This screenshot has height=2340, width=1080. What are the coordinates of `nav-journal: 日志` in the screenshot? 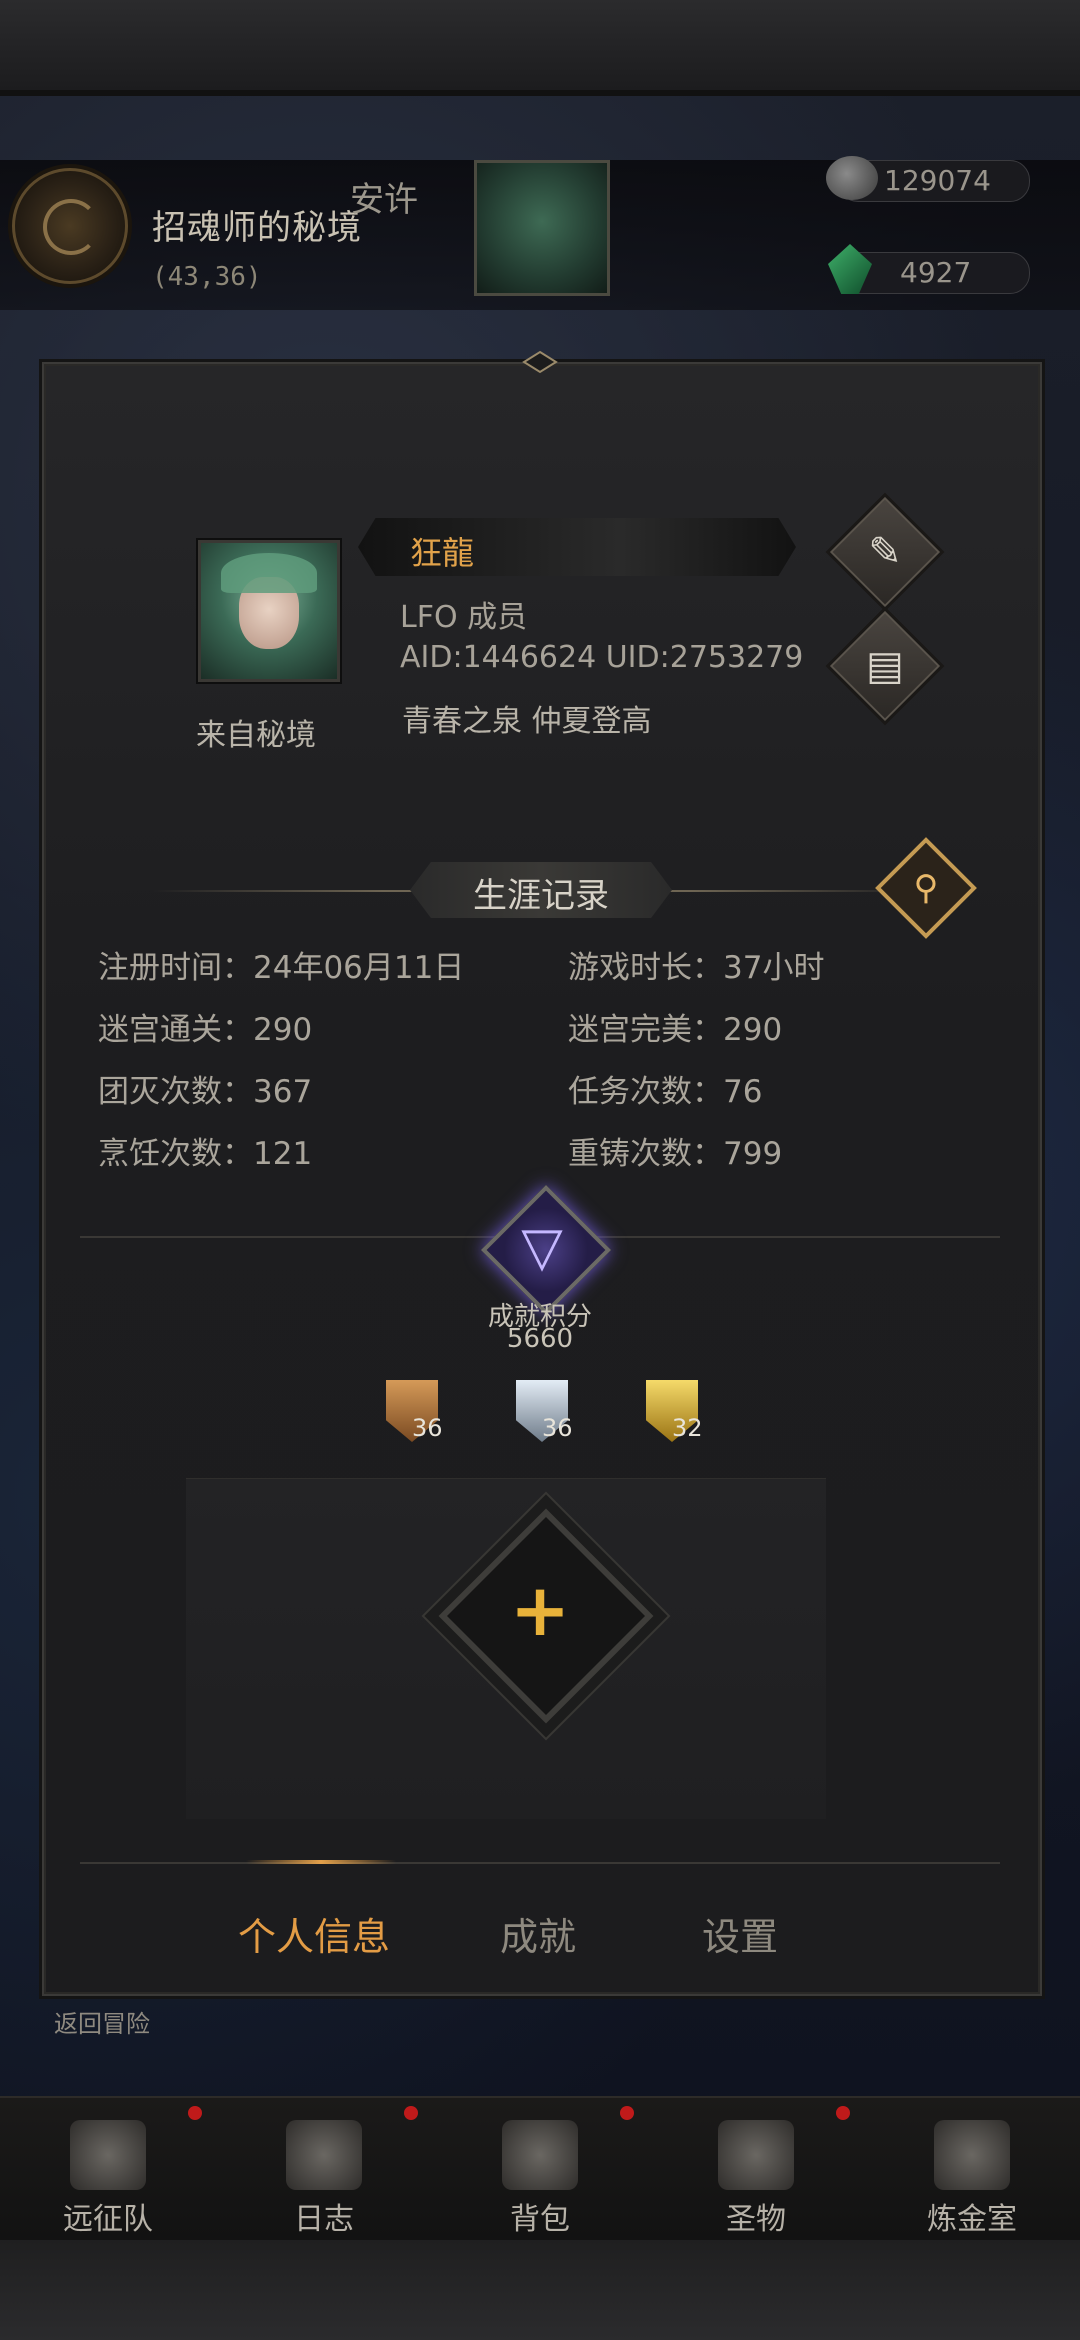 It's located at (324, 2172).